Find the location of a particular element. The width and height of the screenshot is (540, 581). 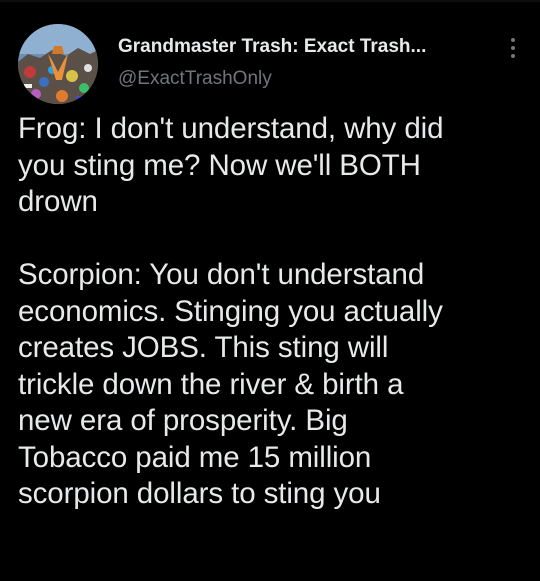

more-vertical-icon is located at coordinates (513, 50).